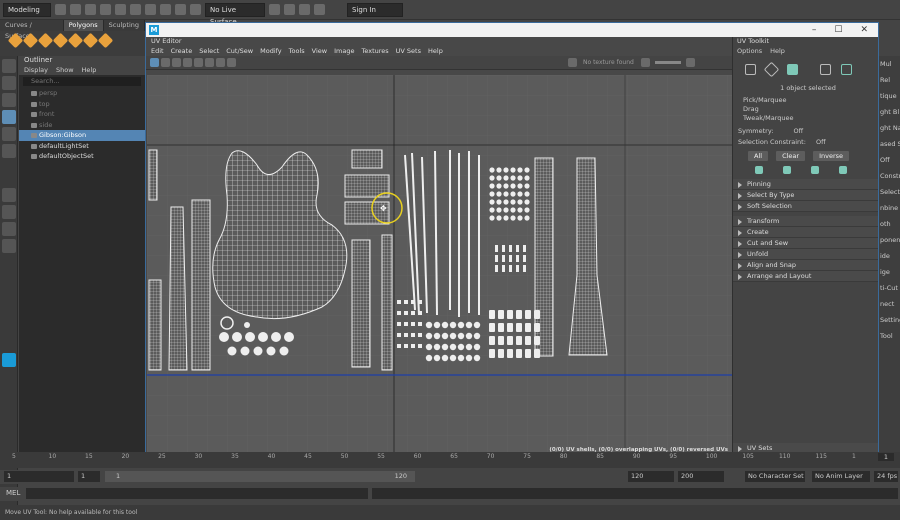 This screenshot has width=900, height=520. What do you see at coordinates (889, 240) in the screenshot?
I see `attribute-strip-item: ponent` at bounding box center [889, 240].